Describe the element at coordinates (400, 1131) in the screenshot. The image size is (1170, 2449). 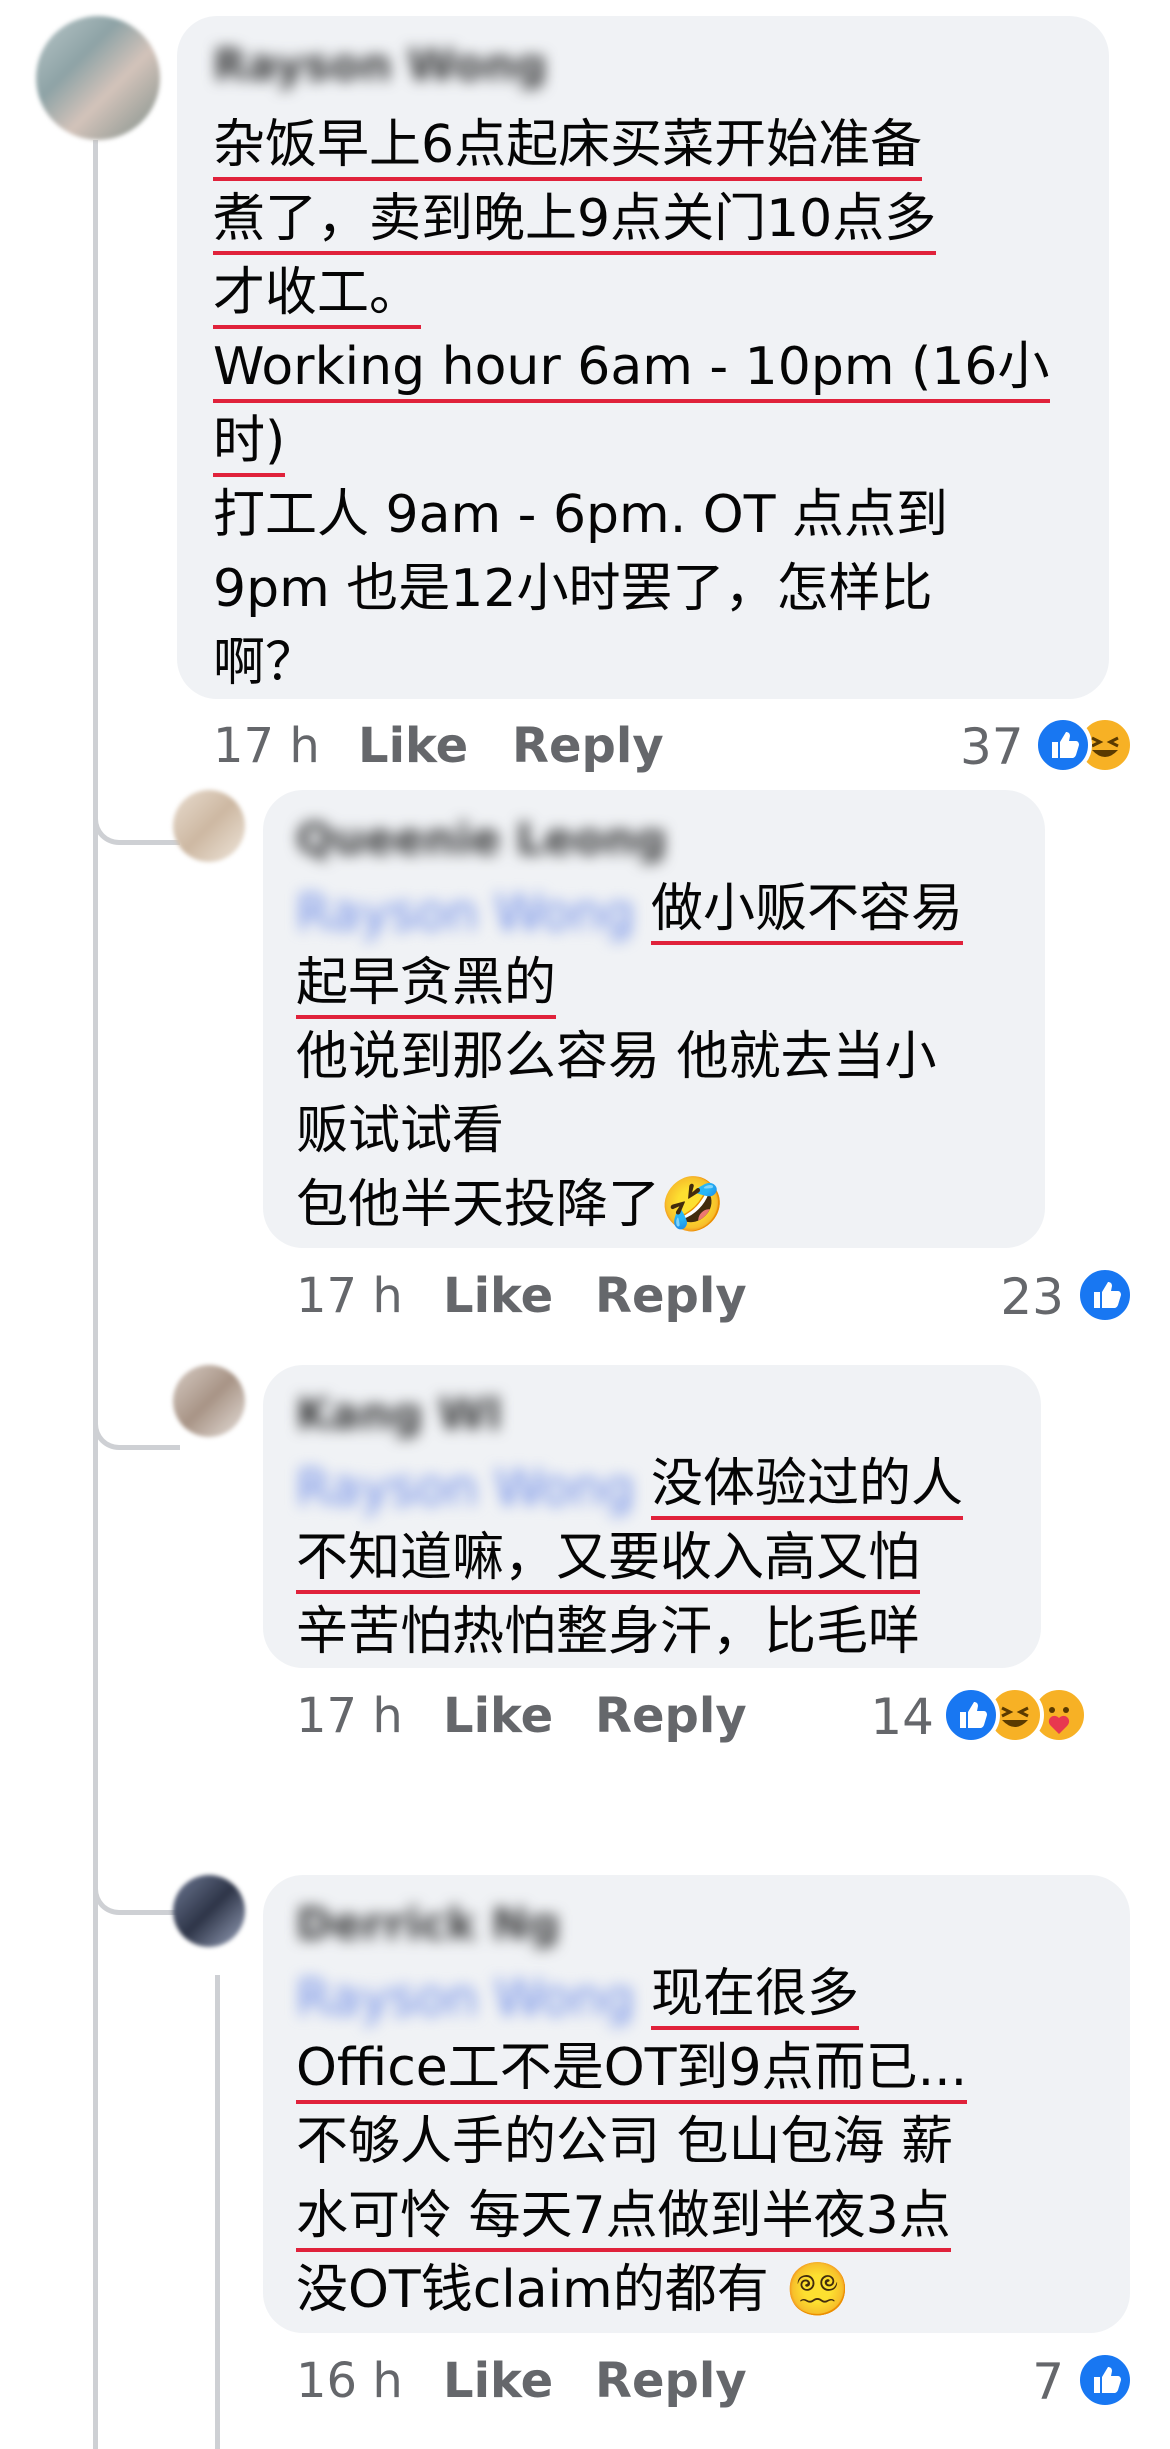
I see `comment-line: 贩试试看` at that location.